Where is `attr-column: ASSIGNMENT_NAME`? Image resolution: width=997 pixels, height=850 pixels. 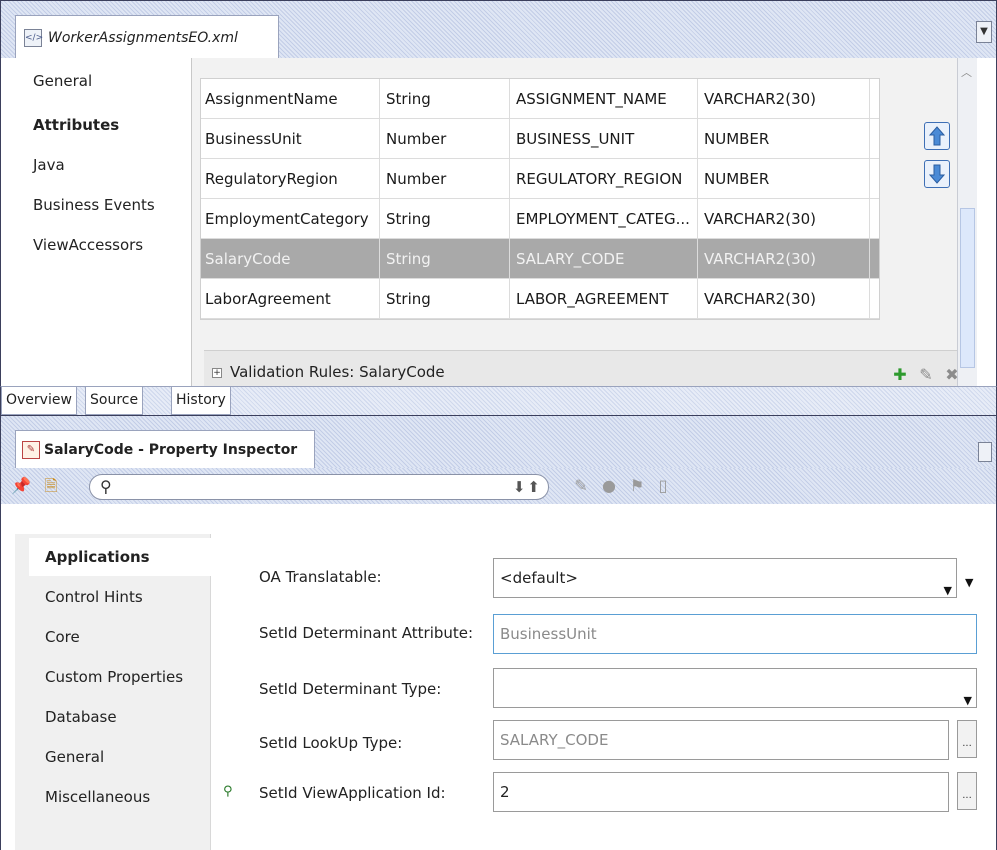
attr-column: ASSIGNMENT_NAME is located at coordinates (603, 99).